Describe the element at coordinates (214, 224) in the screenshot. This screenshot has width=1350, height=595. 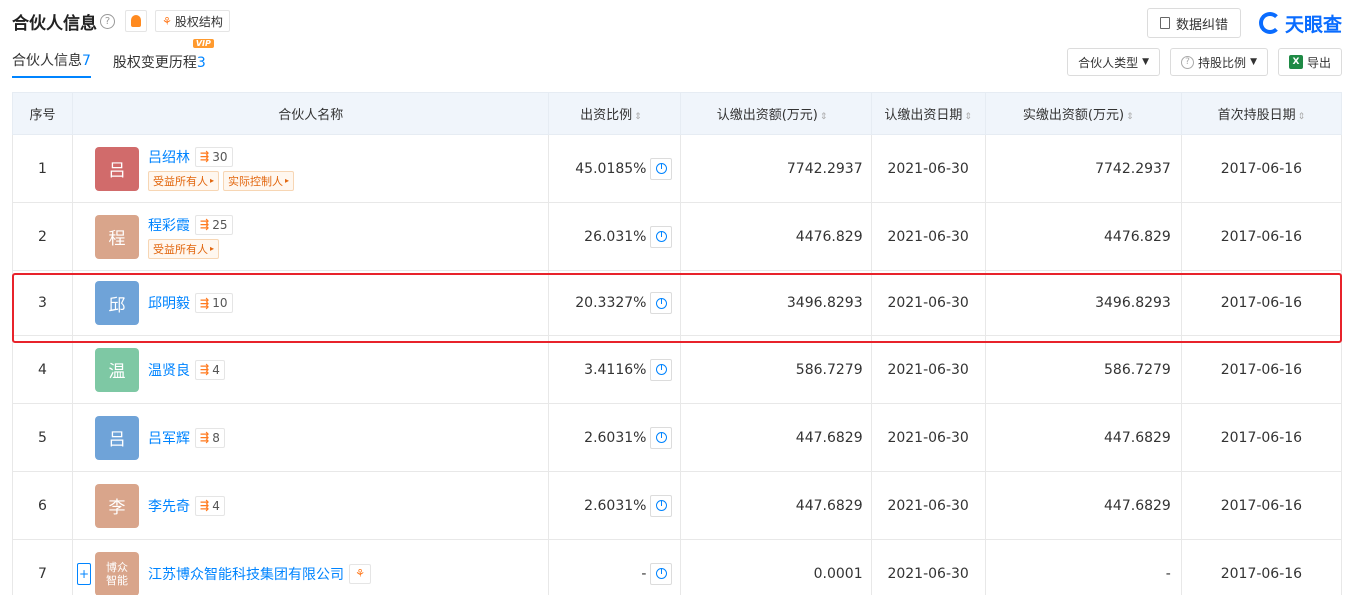
I see `holdings-badge: ⇶ 25` at that location.